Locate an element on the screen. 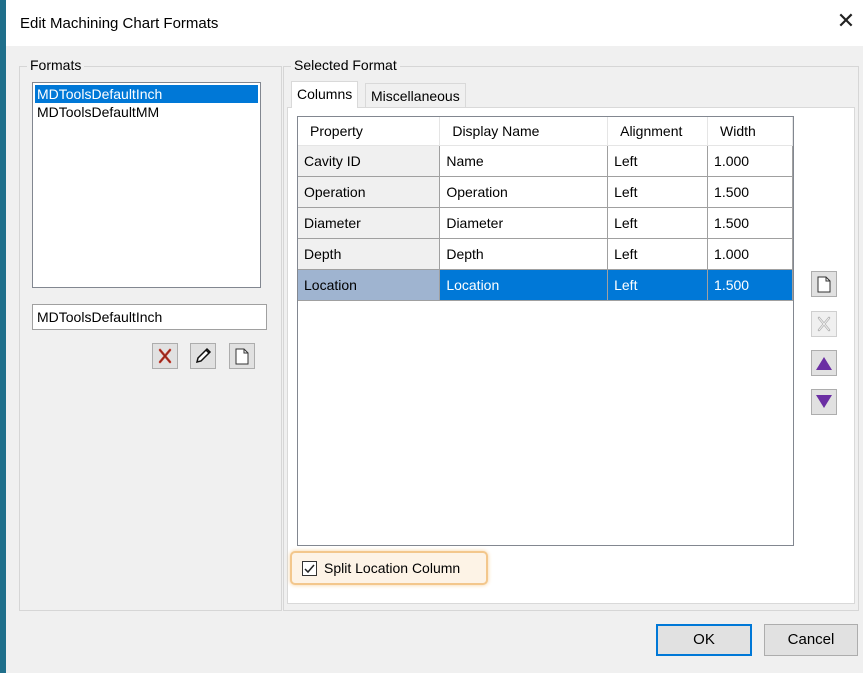 The width and height of the screenshot is (863, 673). delete-column-button is located at coordinates (824, 324).